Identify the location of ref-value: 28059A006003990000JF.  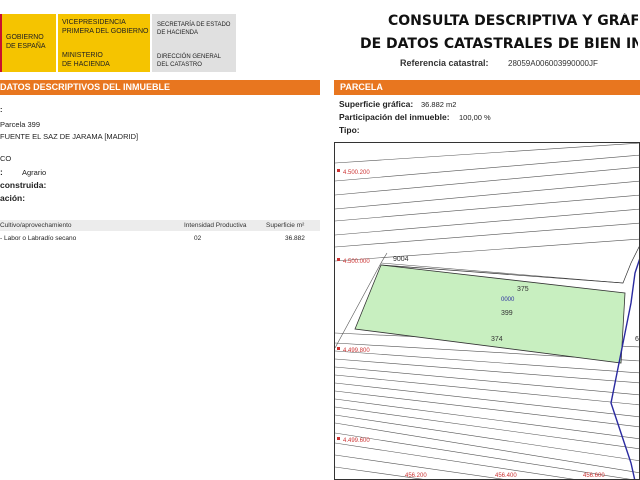
(553, 63).